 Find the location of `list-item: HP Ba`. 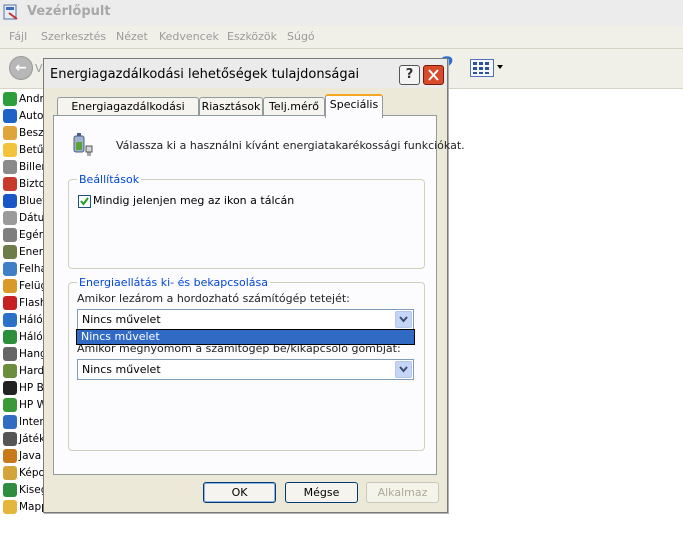

list-item: HP Ba is located at coordinates (23, 388).